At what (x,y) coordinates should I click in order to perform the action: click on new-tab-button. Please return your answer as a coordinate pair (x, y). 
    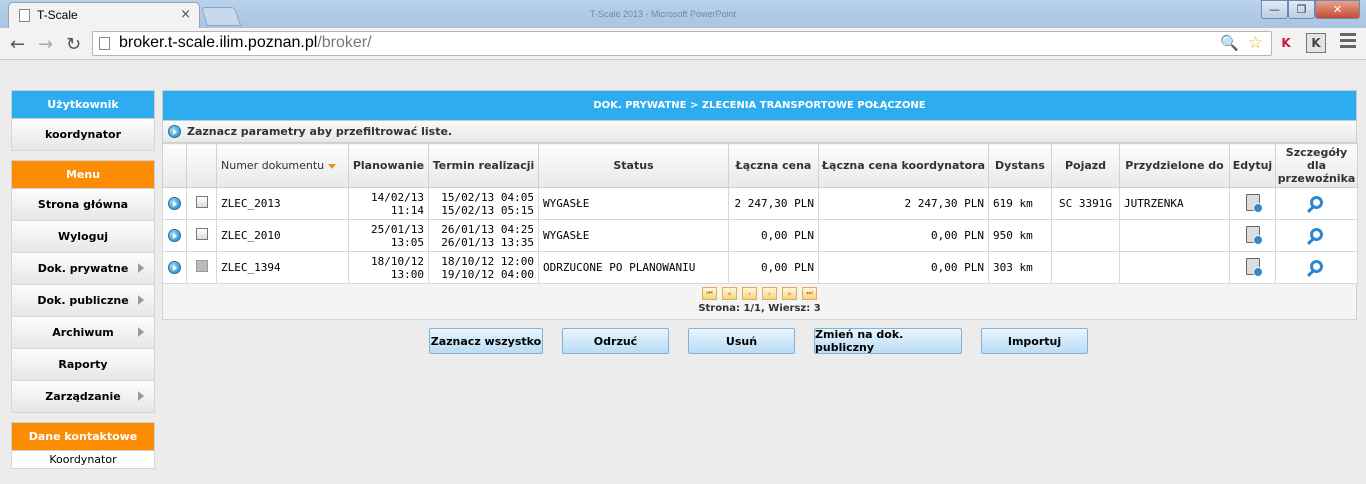
    Looking at the image, I should click on (221, 16).